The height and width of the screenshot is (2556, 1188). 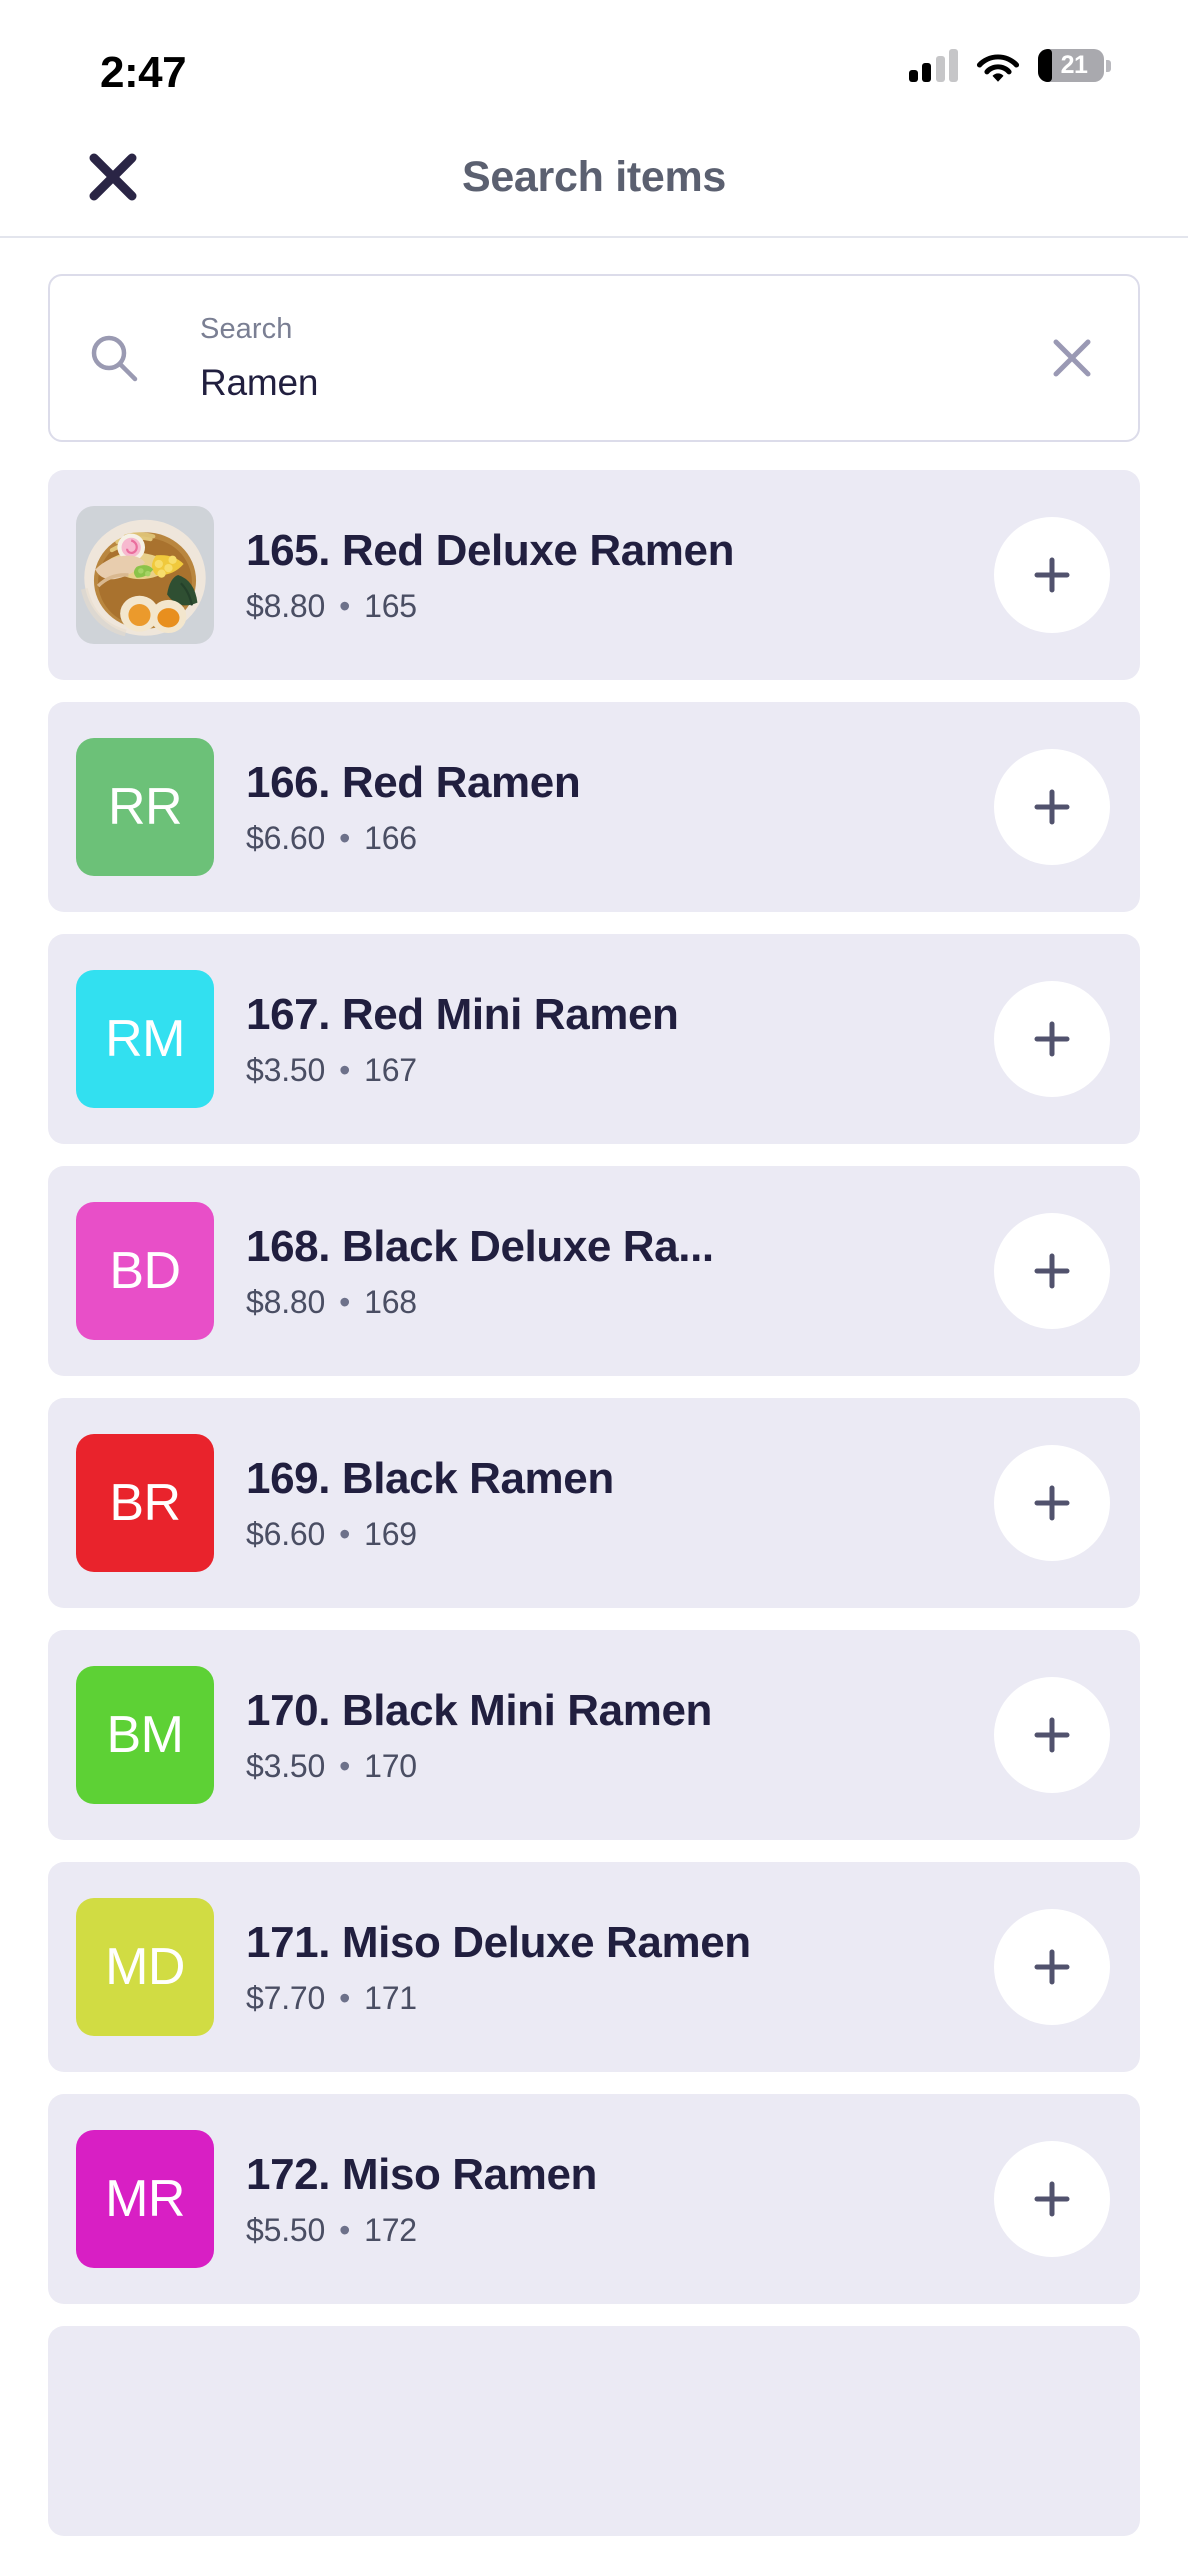 What do you see at coordinates (286, 2229) in the screenshot?
I see `item-price: $5.50` at bounding box center [286, 2229].